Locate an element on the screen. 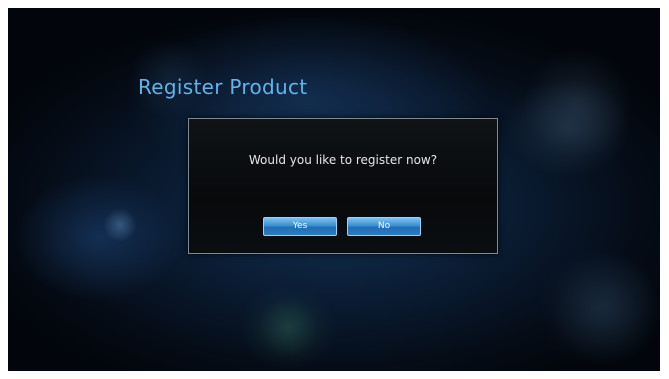 The image size is (669, 379). page-title: Register Product is located at coordinates (223, 87).